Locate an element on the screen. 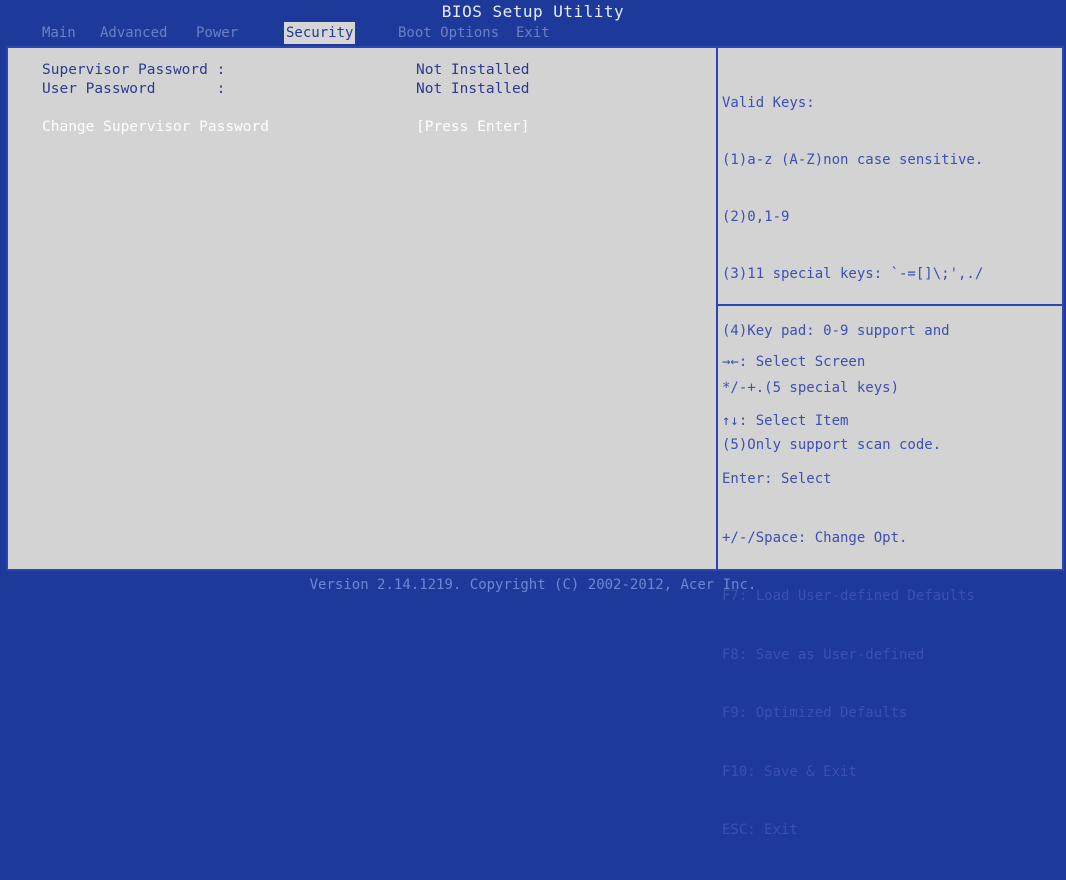 This screenshot has height=880, width=1066. tab-security: Security is located at coordinates (320, 33).